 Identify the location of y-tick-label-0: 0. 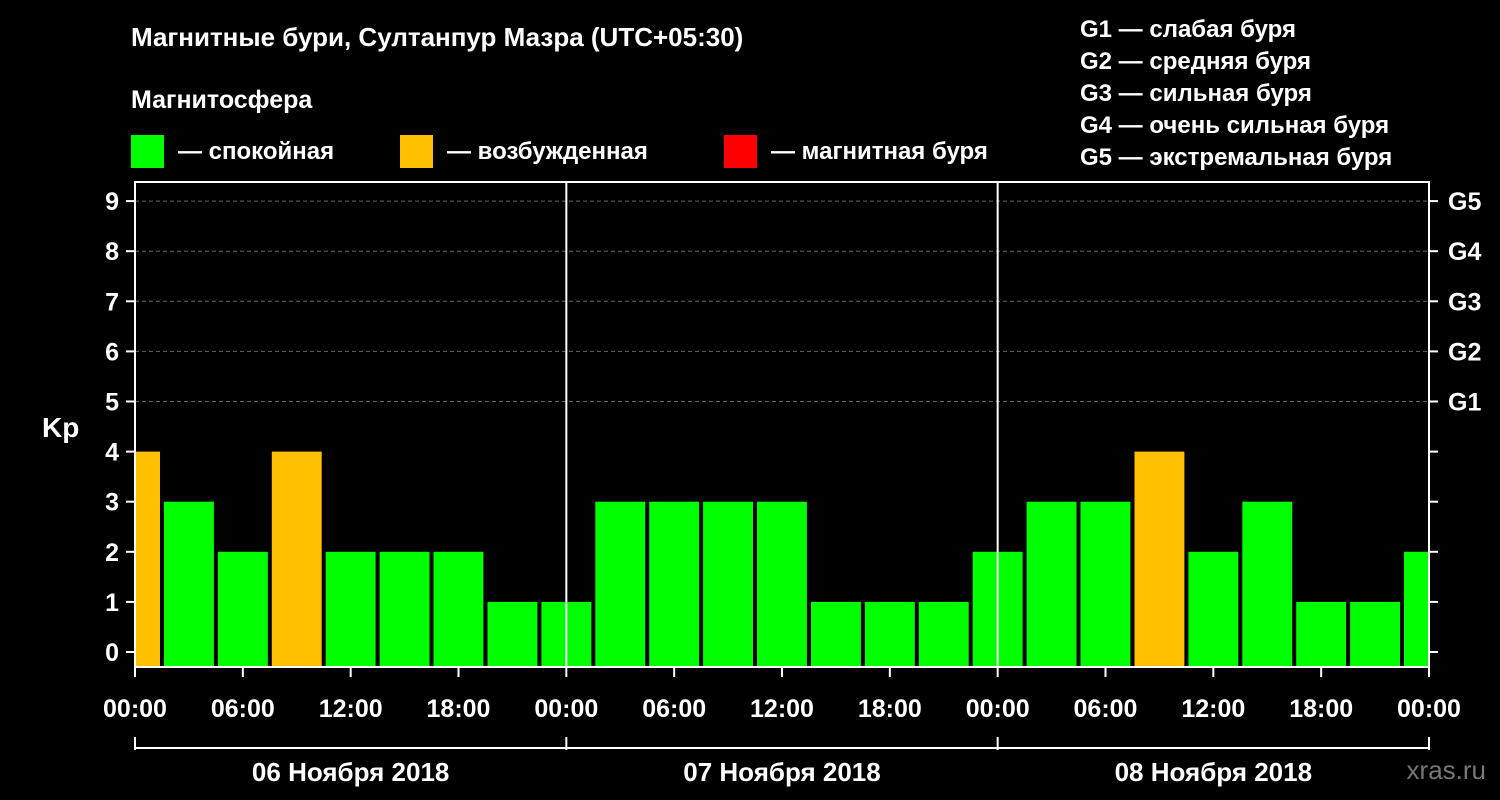
(112, 653).